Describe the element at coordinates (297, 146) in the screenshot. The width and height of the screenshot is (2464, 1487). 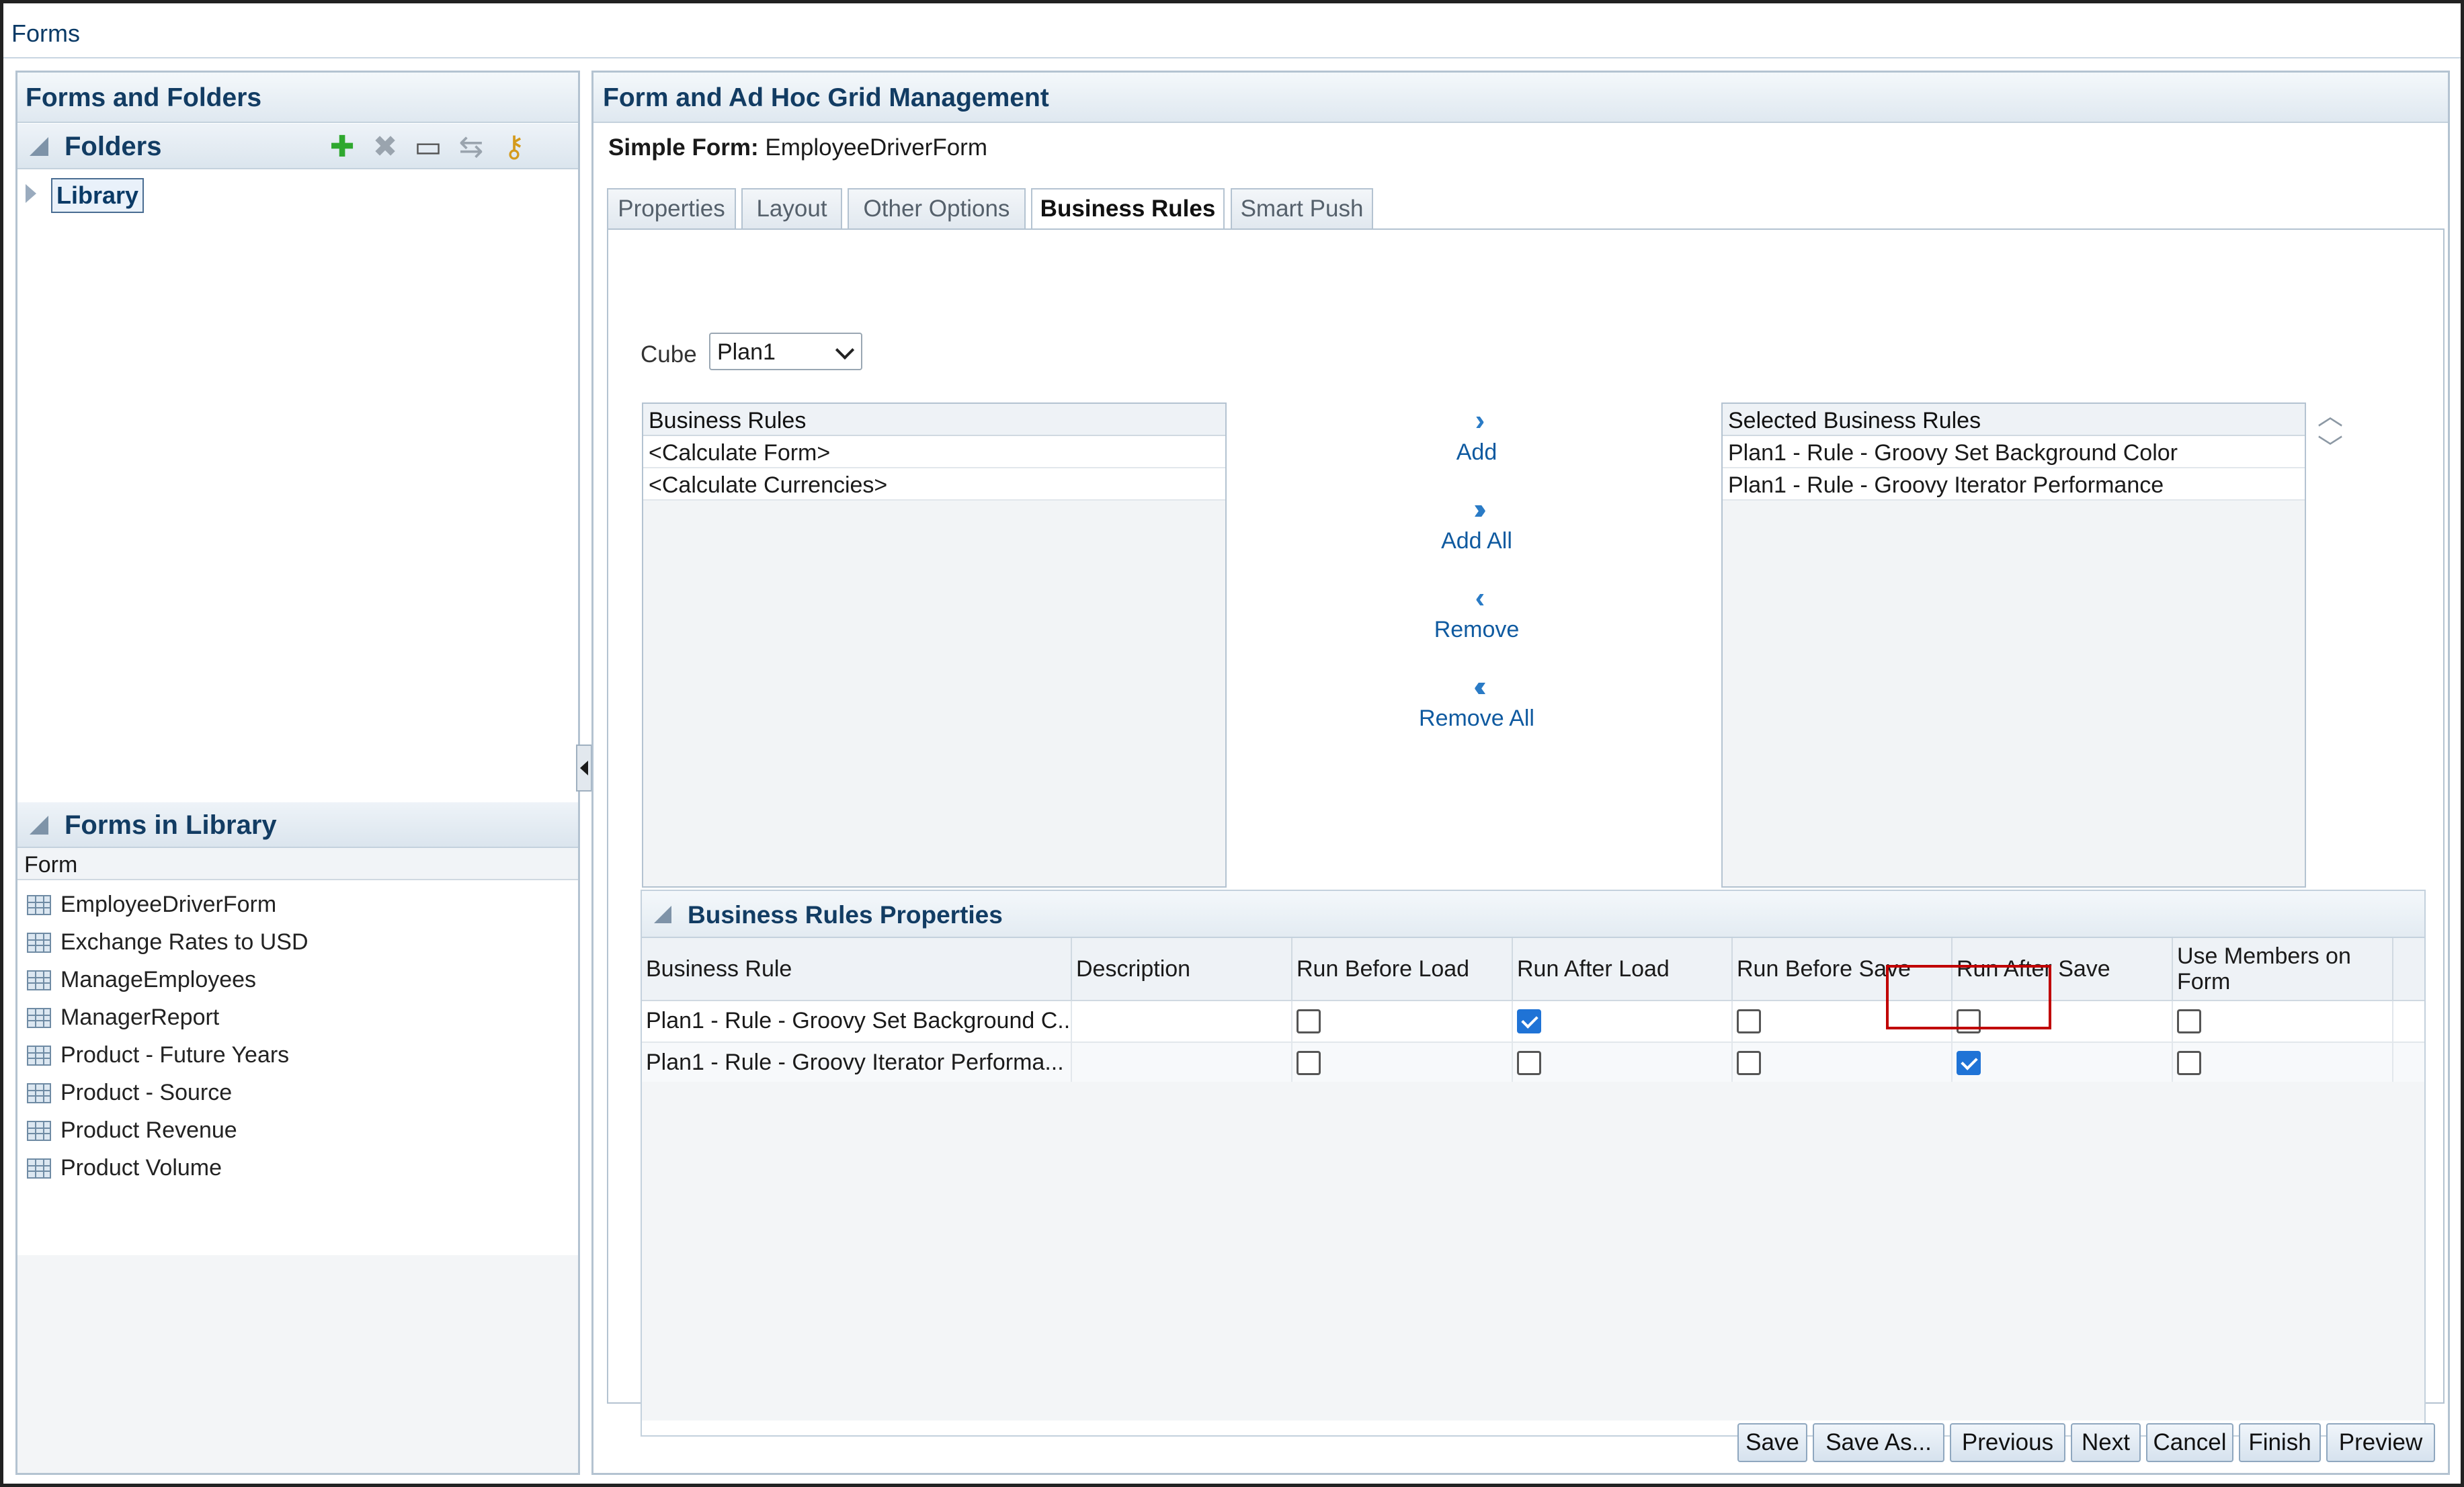
I see `folders-header: Folders ✚ ✖ ▭ ⇆ ⚷` at that location.